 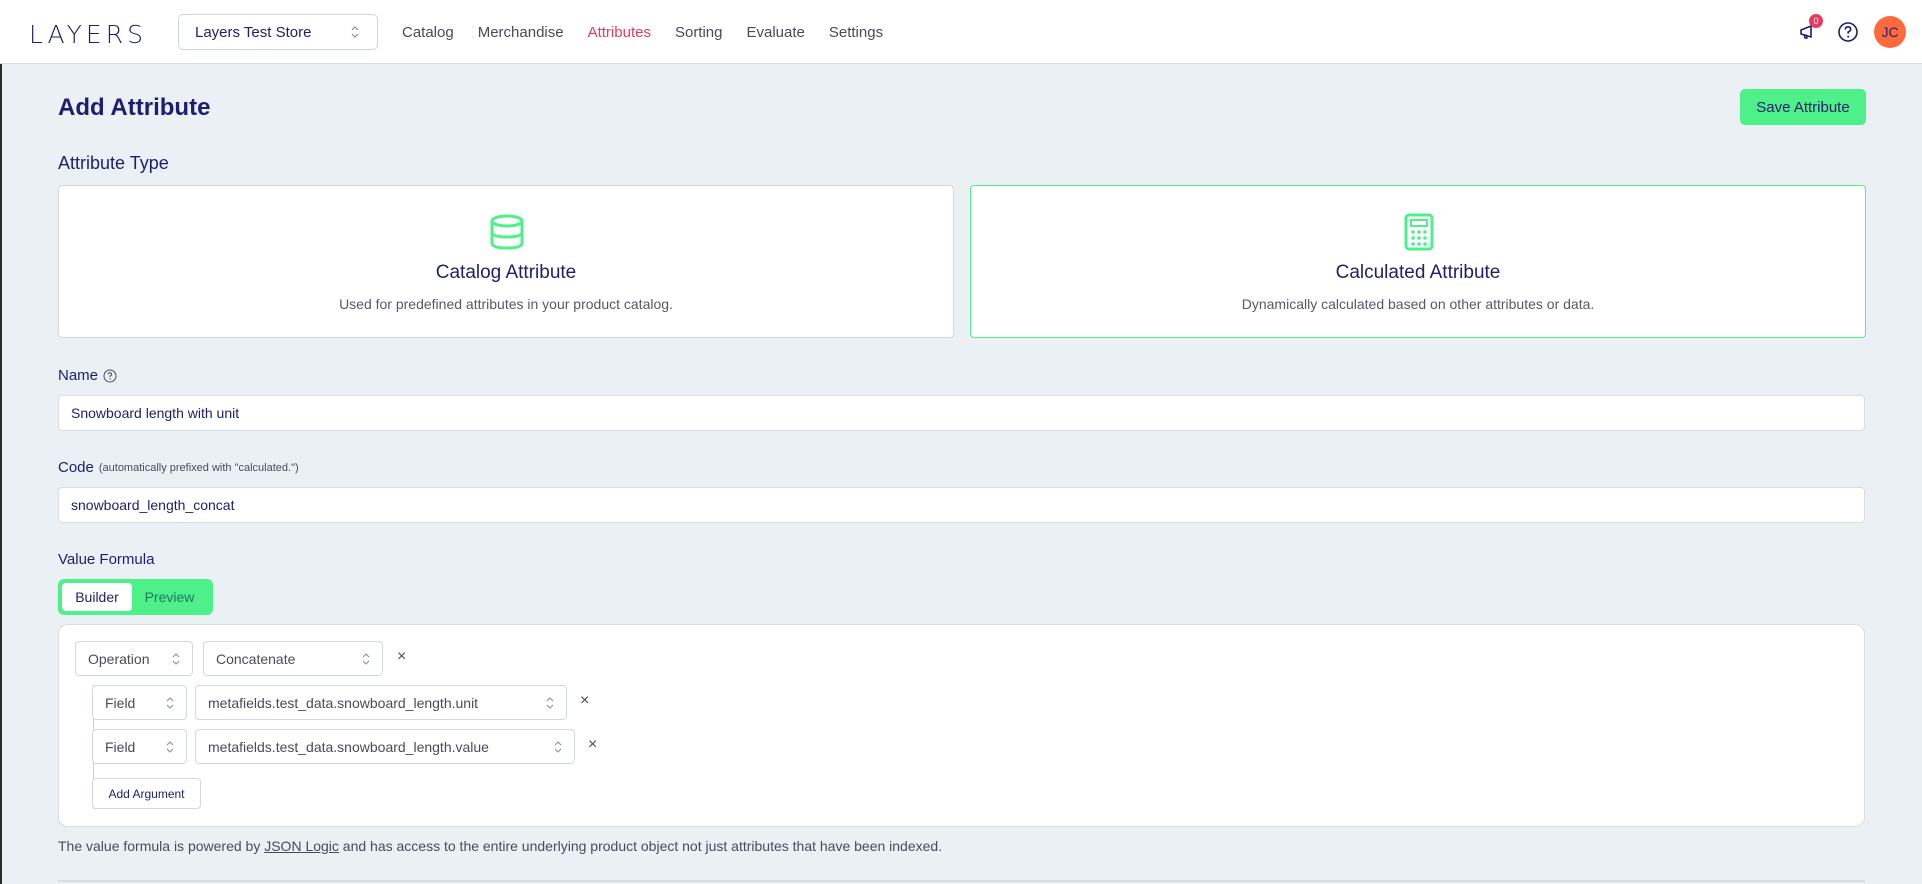 I want to click on value-formula-label: Value Formula, so click(x=106, y=559).